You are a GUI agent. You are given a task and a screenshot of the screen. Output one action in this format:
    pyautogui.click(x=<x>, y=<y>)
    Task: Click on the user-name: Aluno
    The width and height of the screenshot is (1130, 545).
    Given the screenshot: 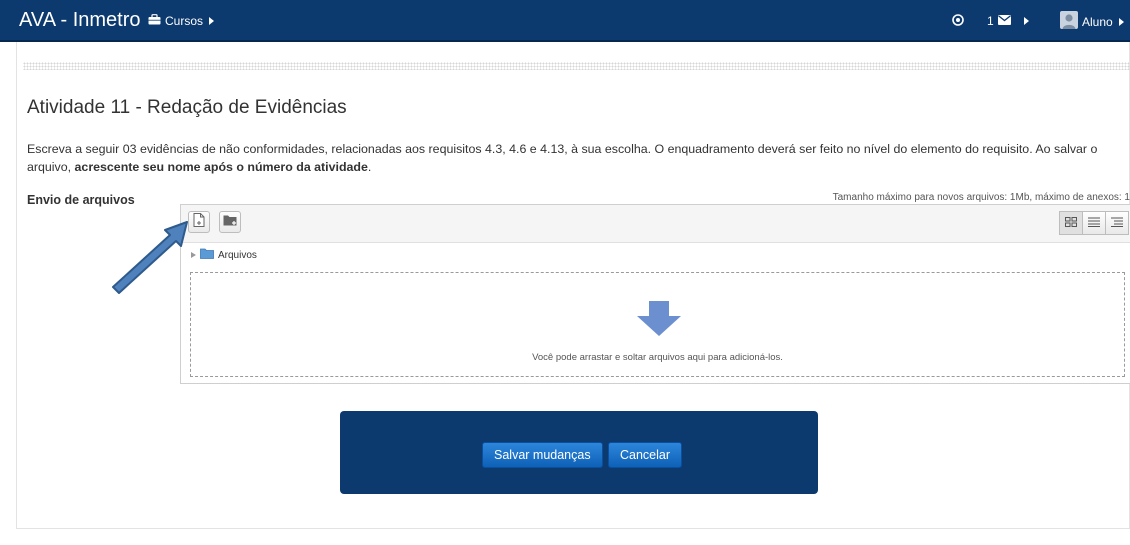 What is the action you would take?
    pyautogui.click(x=1097, y=21)
    